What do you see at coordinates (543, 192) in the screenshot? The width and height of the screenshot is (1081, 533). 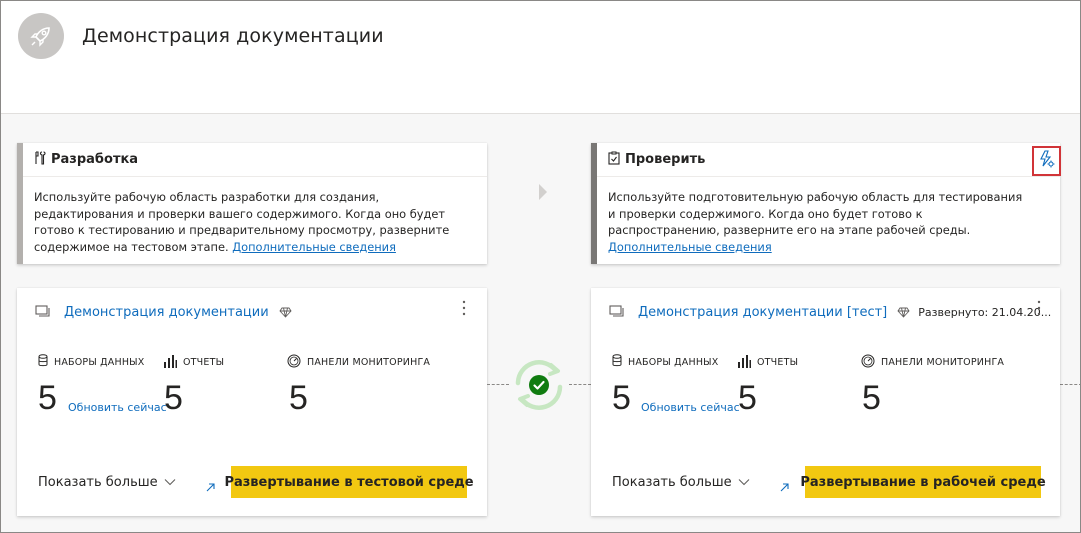 I see `stage-arrow-icon` at bounding box center [543, 192].